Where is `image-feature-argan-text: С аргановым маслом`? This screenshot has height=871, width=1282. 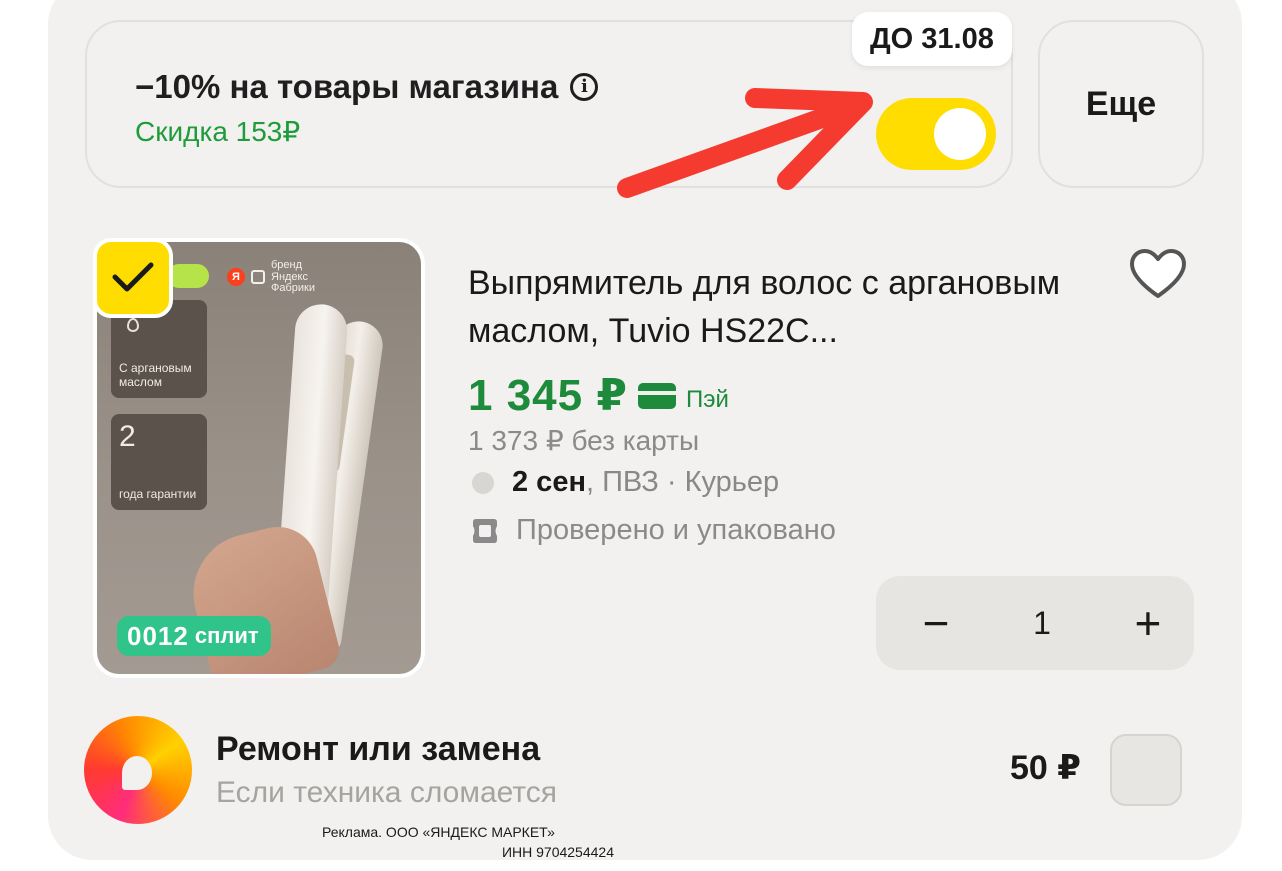 image-feature-argan-text: С аргановым маслом is located at coordinates (155, 375).